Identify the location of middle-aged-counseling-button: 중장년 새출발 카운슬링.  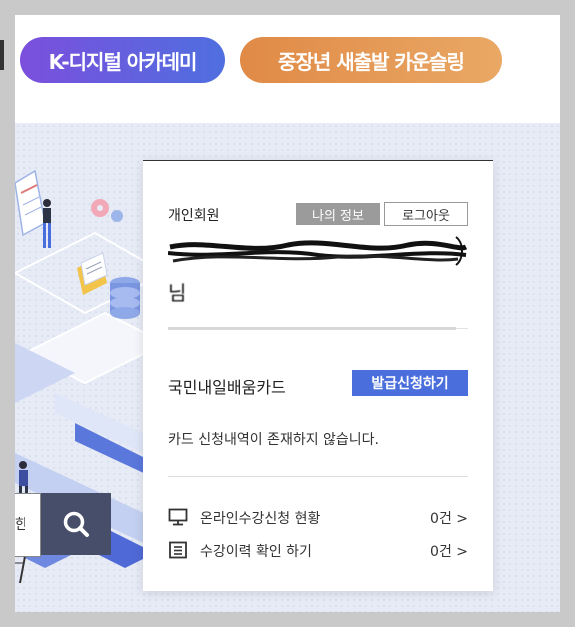
(371, 60).